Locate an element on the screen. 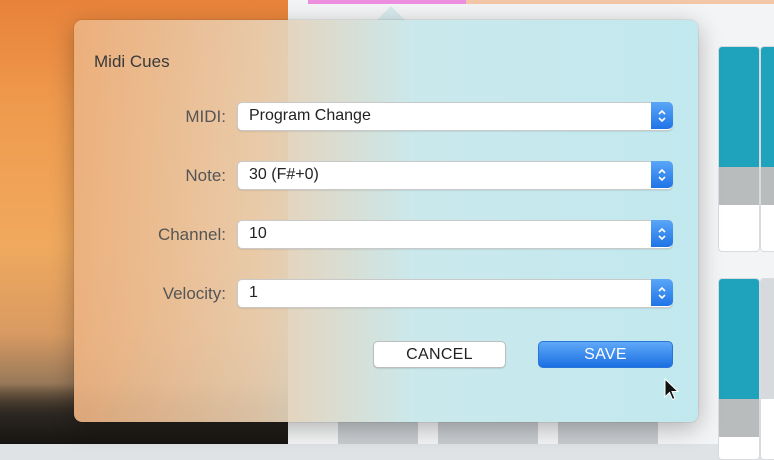  channel-label: Channel: is located at coordinates (191, 234).